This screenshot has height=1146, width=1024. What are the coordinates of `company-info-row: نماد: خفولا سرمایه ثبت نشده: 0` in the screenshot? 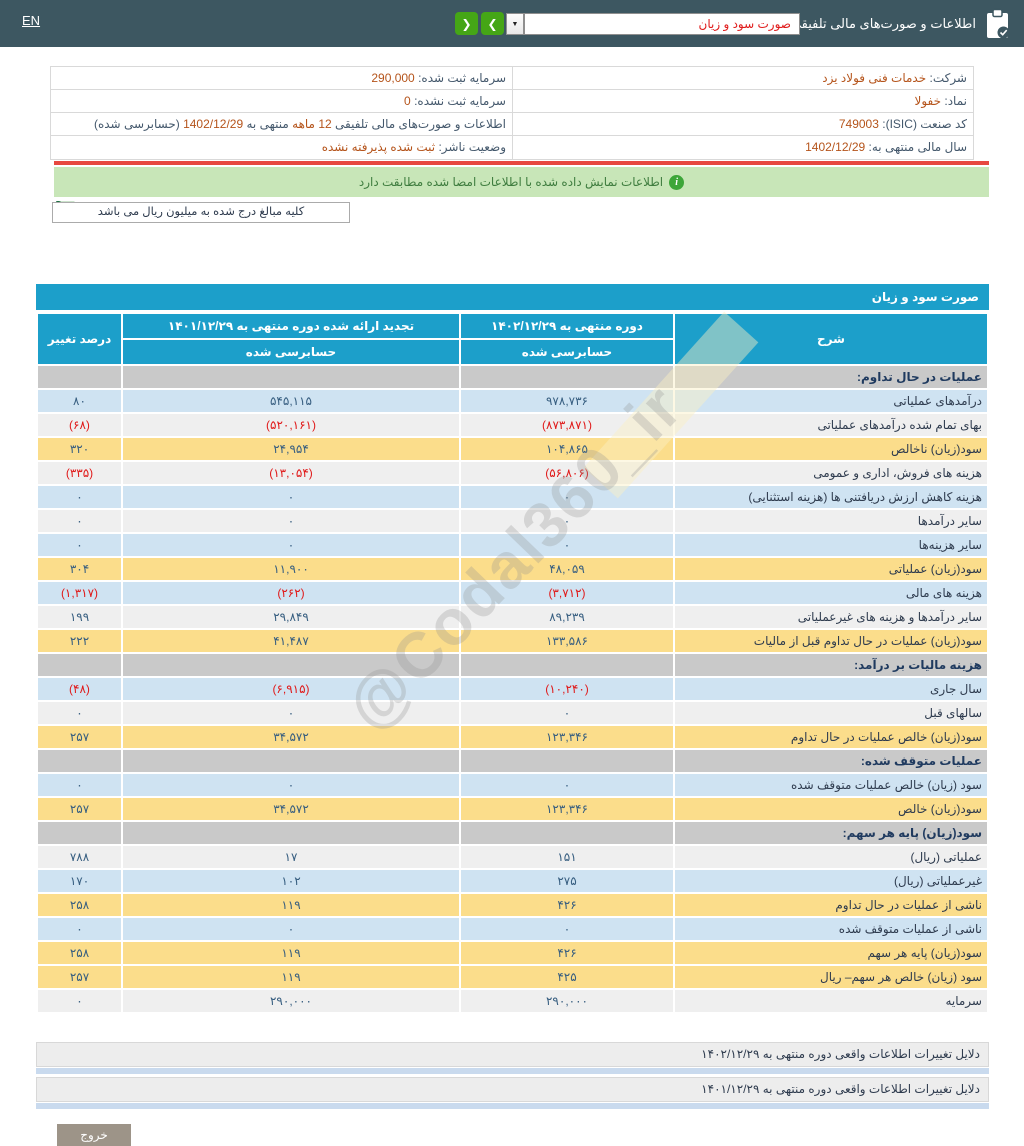 It's located at (512, 101).